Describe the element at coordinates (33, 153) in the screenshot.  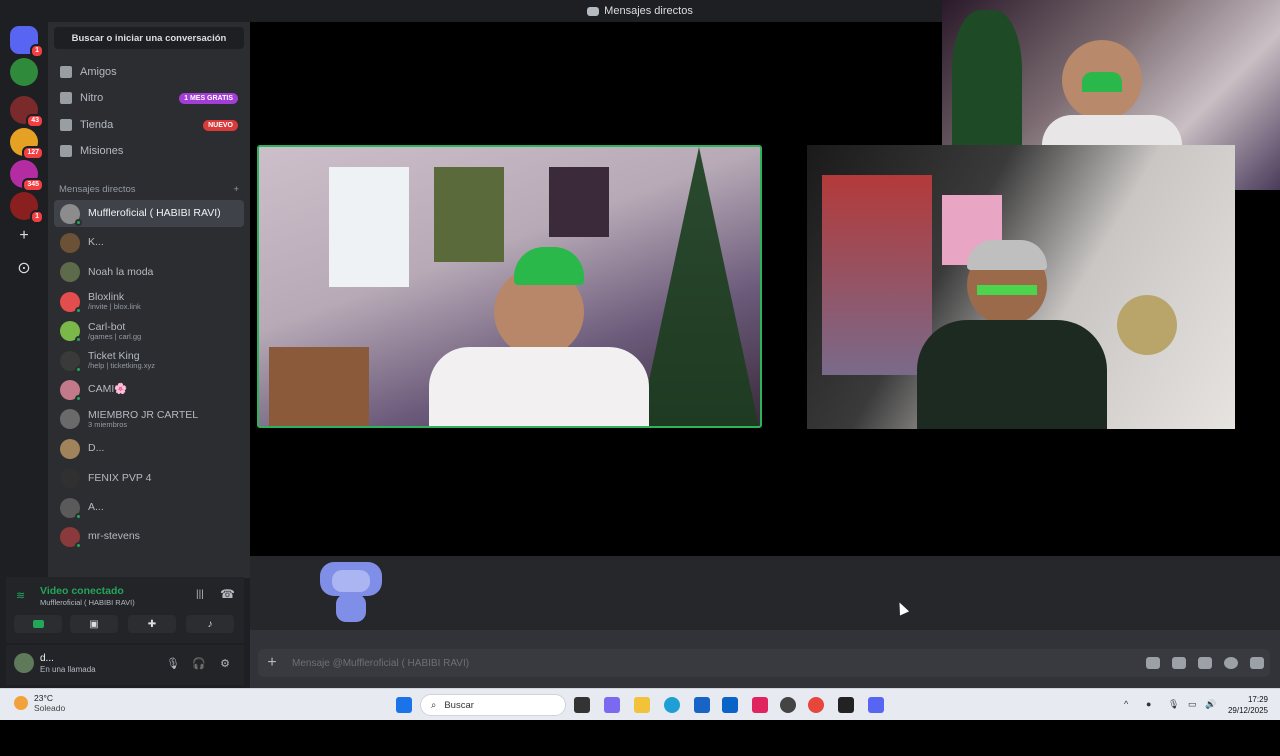
I see `mention-badge: 127` at that location.